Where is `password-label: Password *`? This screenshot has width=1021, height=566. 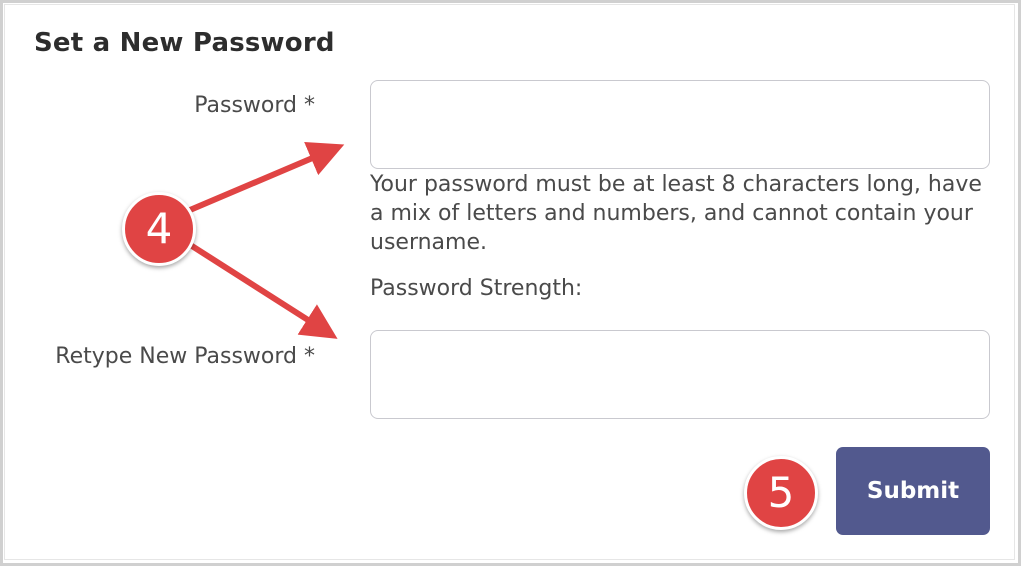 password-label: Password * is located at coordinates (254, 105).